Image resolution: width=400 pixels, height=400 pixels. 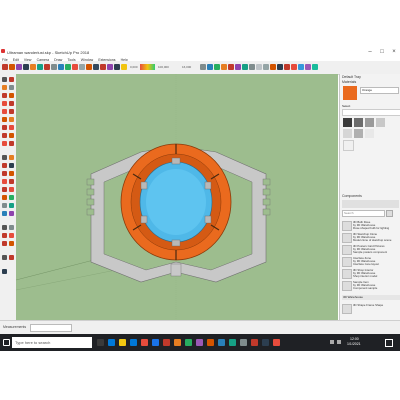 I want to click on scale-icon, so click(x=4, y=143).